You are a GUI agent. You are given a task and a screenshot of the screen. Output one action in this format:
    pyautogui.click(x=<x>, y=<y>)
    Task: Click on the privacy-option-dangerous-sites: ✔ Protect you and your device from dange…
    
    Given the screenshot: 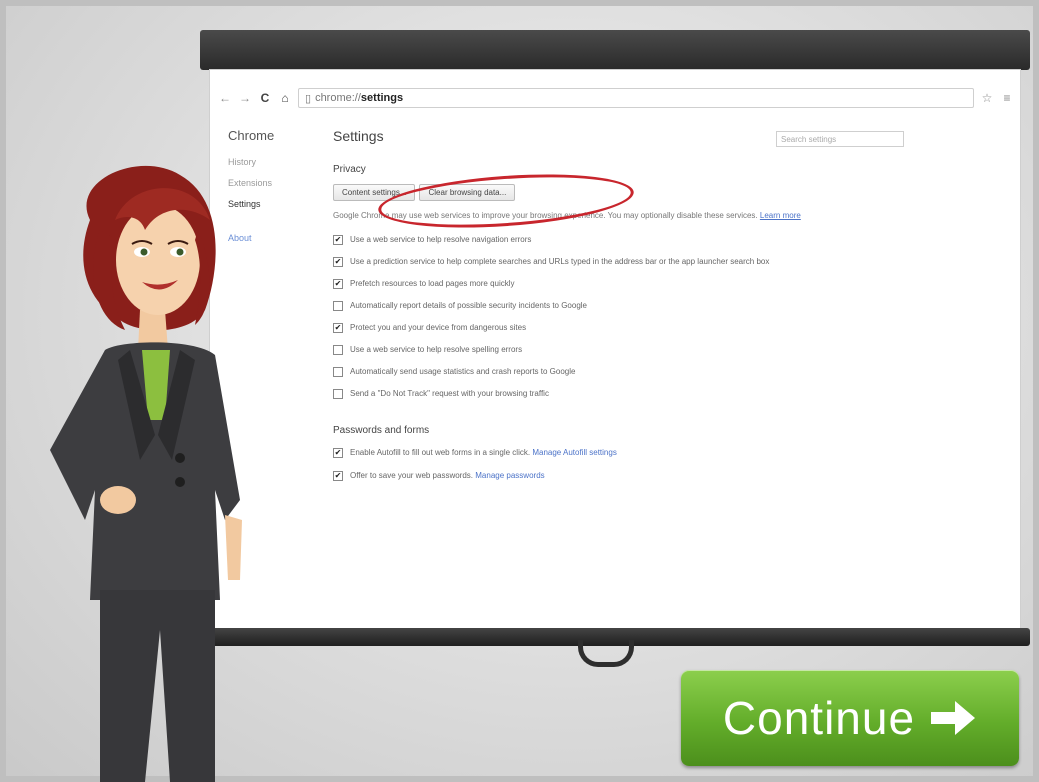 What is the action you would take?
    pyautogui.click(x=583, y=328)
    